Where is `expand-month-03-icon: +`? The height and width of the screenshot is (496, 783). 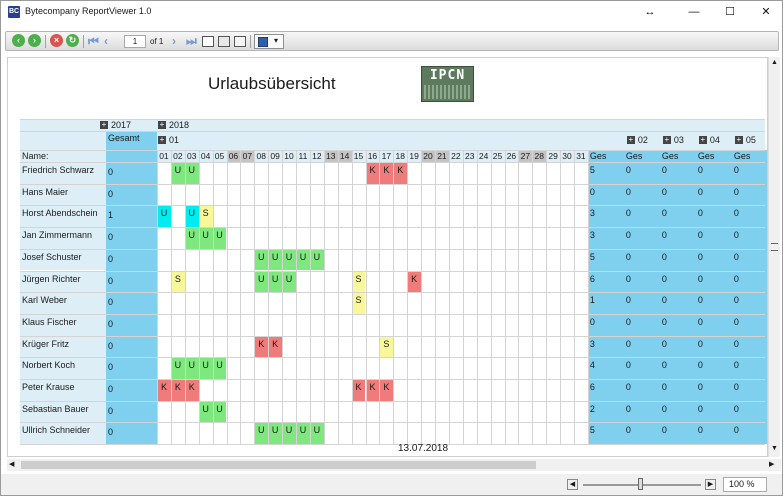 expand-month-03-icon: + is located at coordinates (666, 140).